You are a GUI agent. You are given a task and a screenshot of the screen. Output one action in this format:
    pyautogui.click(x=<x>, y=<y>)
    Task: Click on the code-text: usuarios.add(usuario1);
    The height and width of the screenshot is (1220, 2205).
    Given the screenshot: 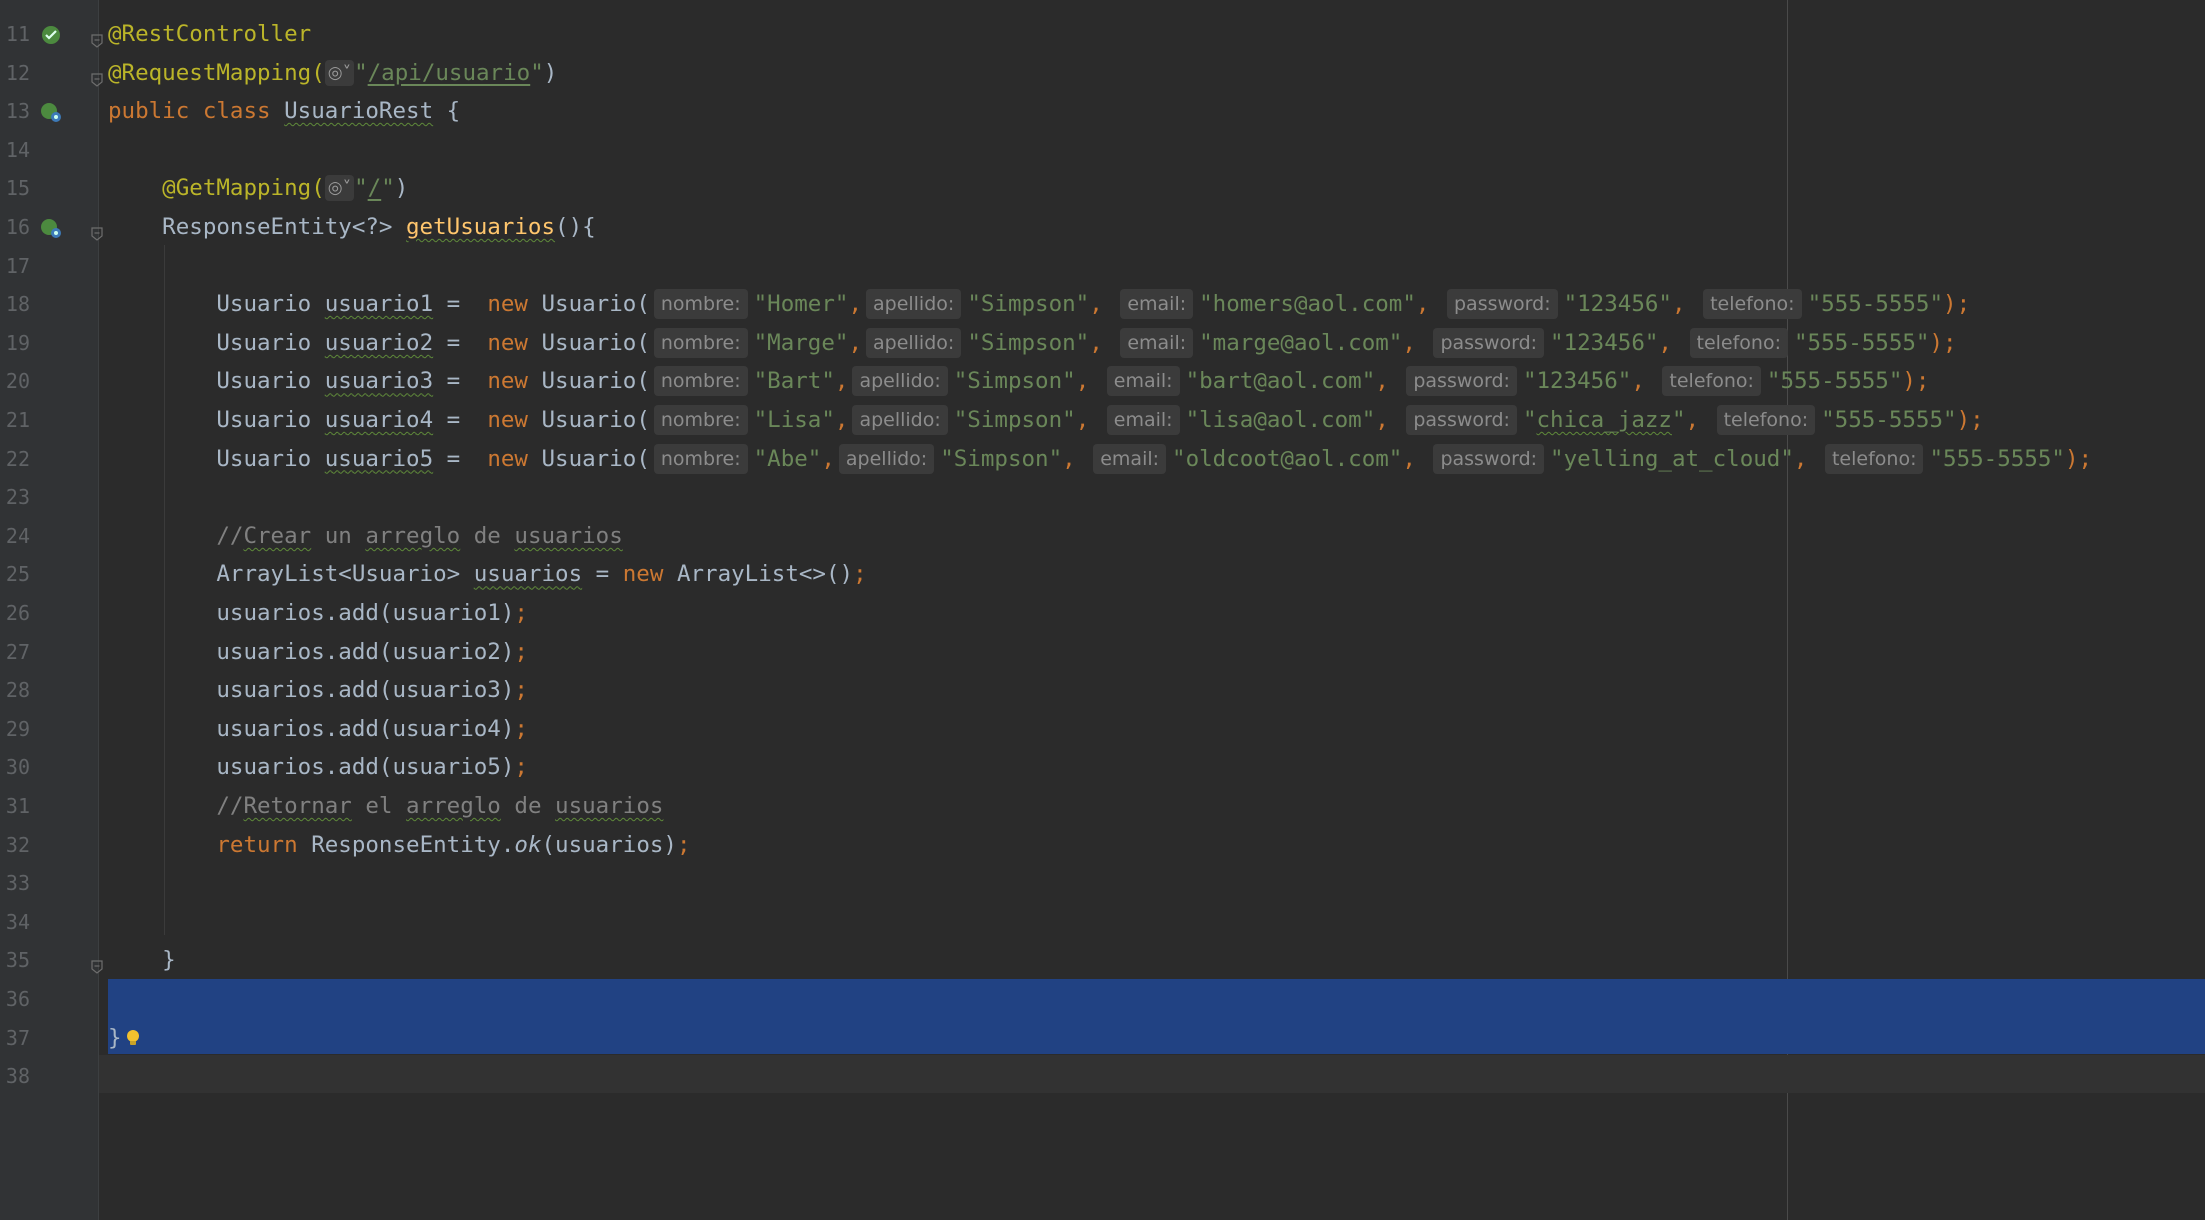 What is the action you would take?
    pyautogui.click(x=318, y=613)
    